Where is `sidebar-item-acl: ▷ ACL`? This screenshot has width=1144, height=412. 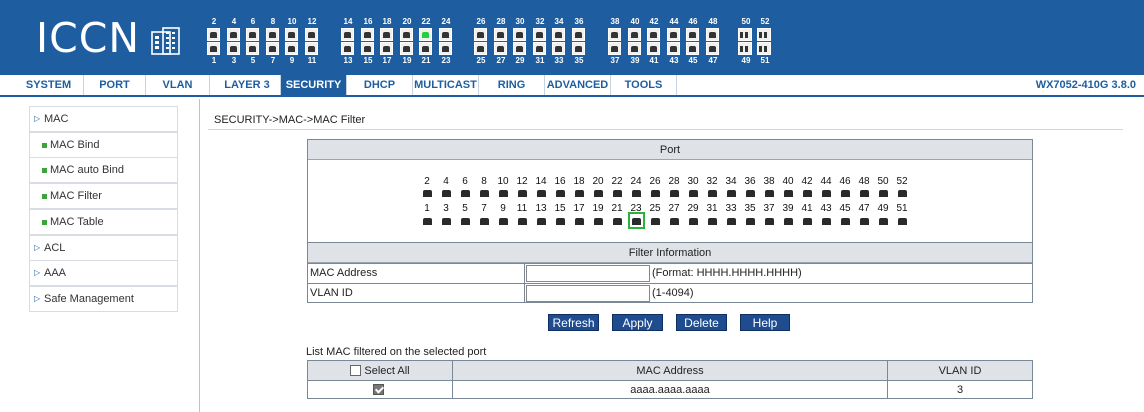 sidebar-item-acl: ▷ ACL is located at coordinates (103, 247).